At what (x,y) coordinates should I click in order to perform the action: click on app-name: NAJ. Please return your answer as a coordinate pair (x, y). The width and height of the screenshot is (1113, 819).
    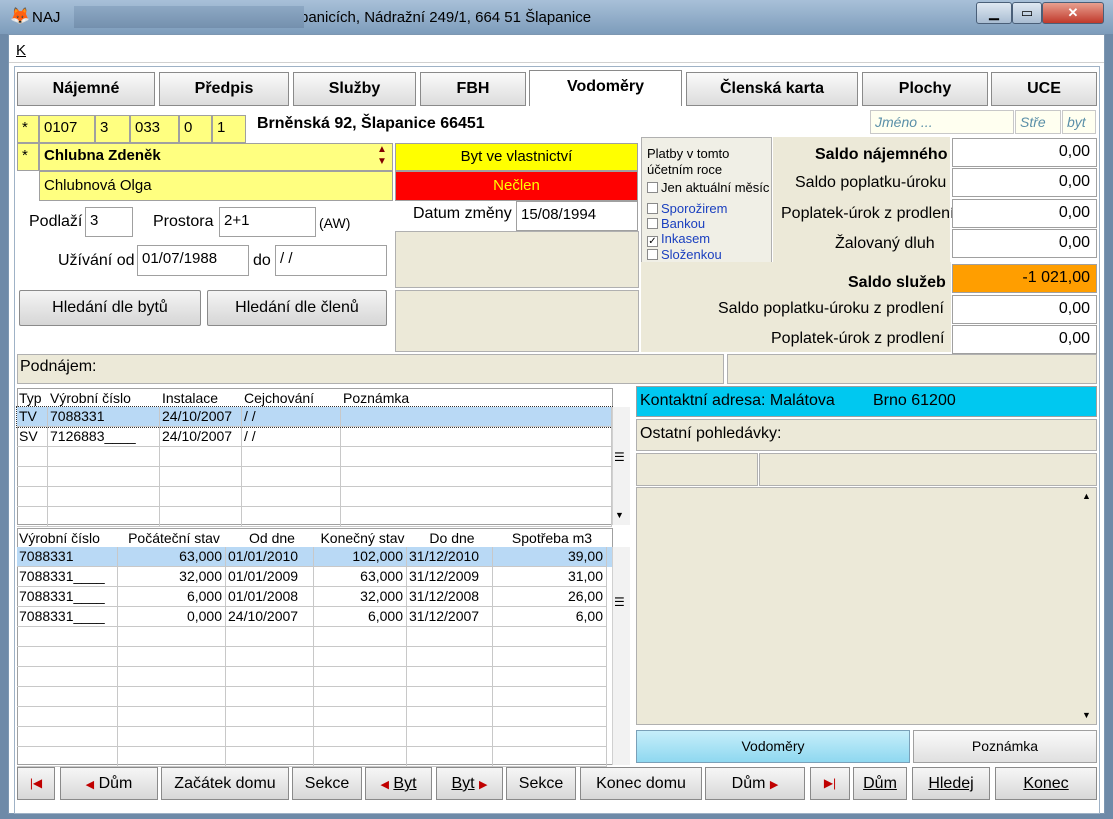
    Looking at the image, I should click on (46, 17).